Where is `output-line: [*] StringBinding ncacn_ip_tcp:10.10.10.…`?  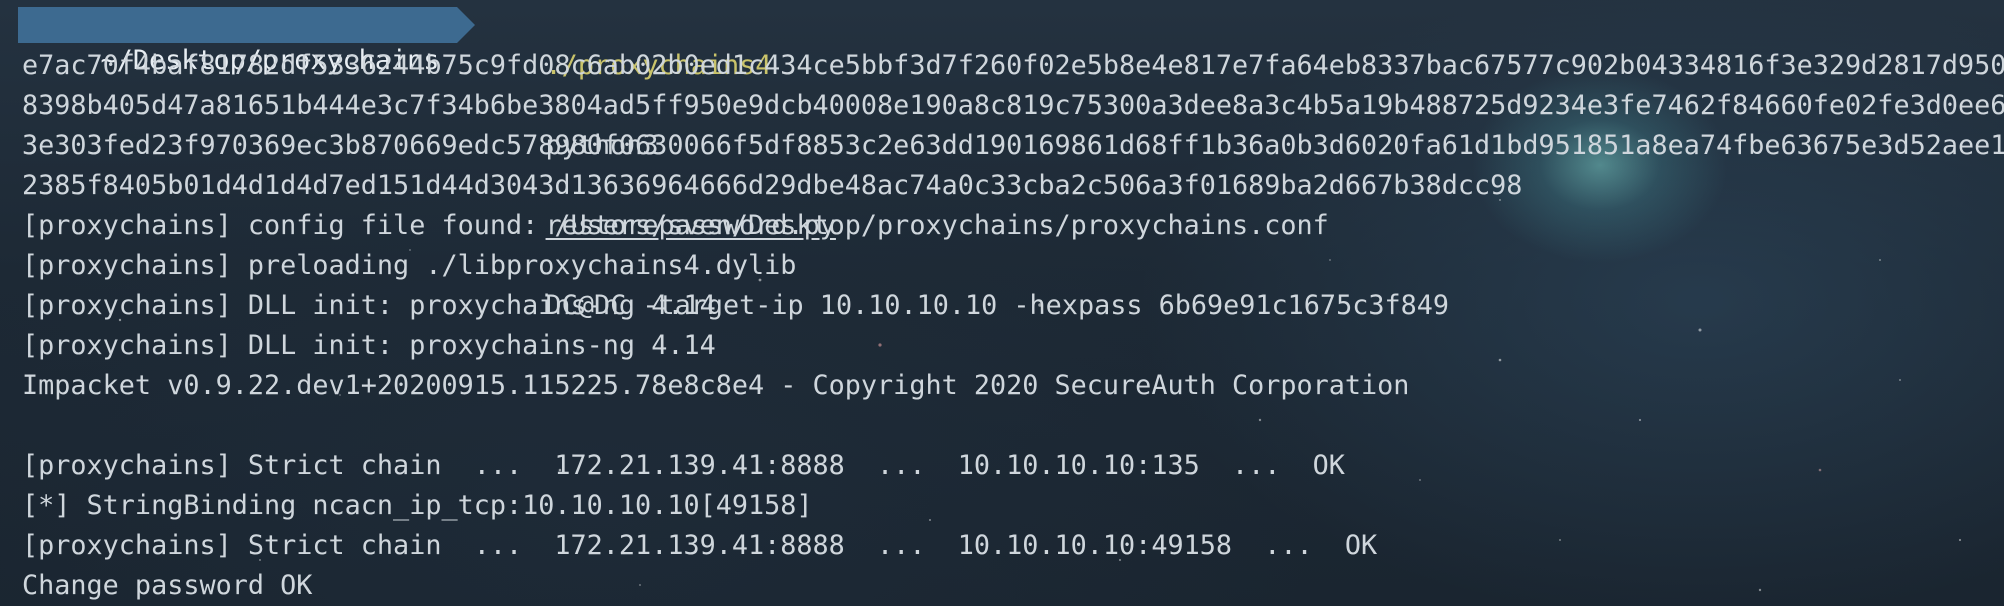 output-line: [*] StringBinding ncacn_ip_tcp:10.10.10.… is located at coordinates (417, 505).